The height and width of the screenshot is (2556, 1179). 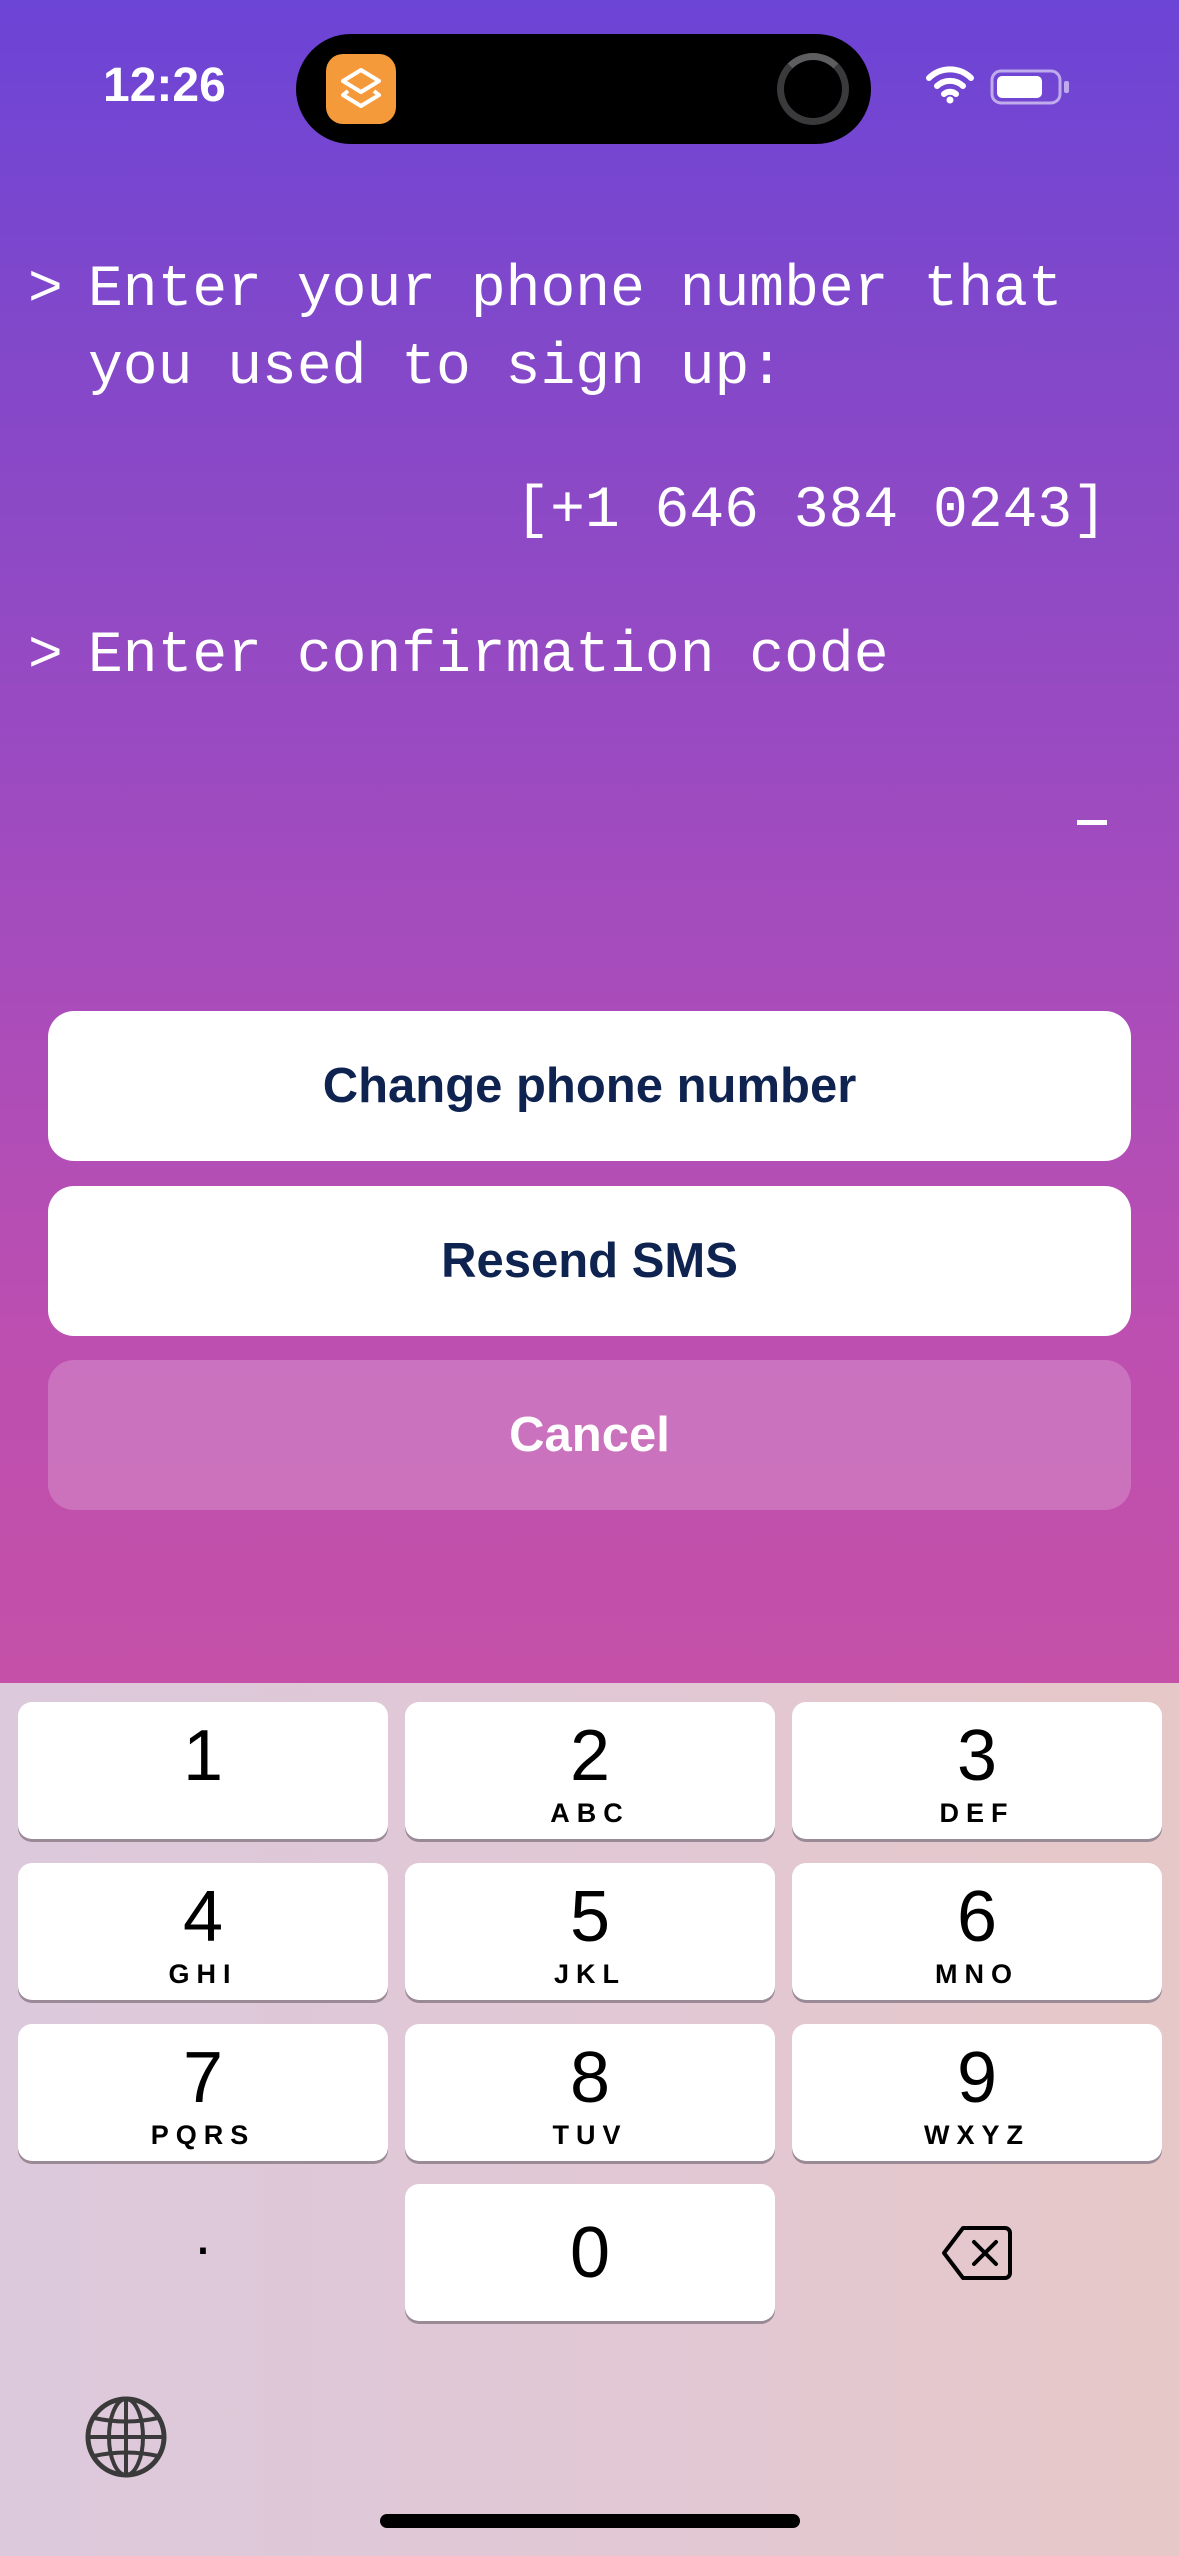 I want to click on resend-sms-button: Resend SMS, so click(x=589, y=1261).